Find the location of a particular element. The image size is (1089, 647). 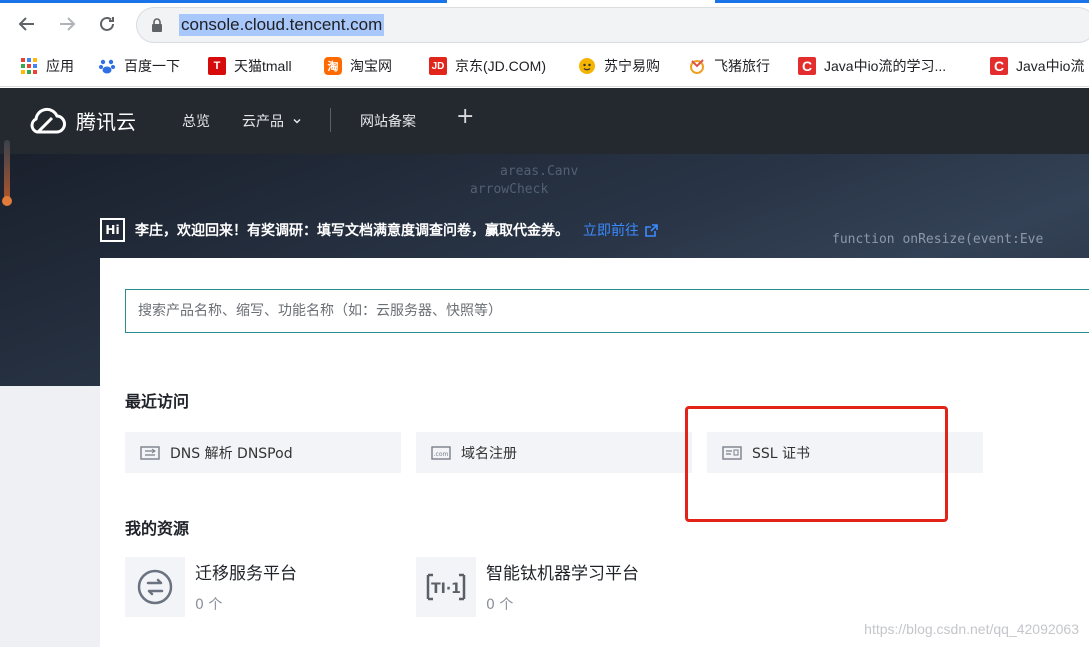

bookmark-label: Java中io流 is located at coordinates (1050, 66).